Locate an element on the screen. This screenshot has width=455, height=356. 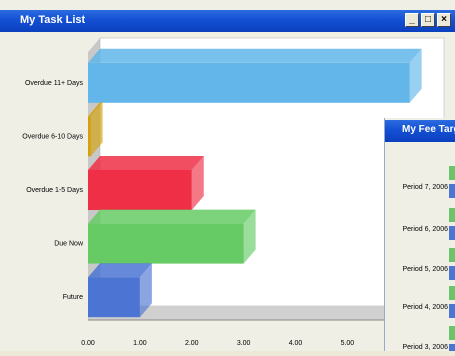
fee-target-bars is located at coordinates (420, 234).